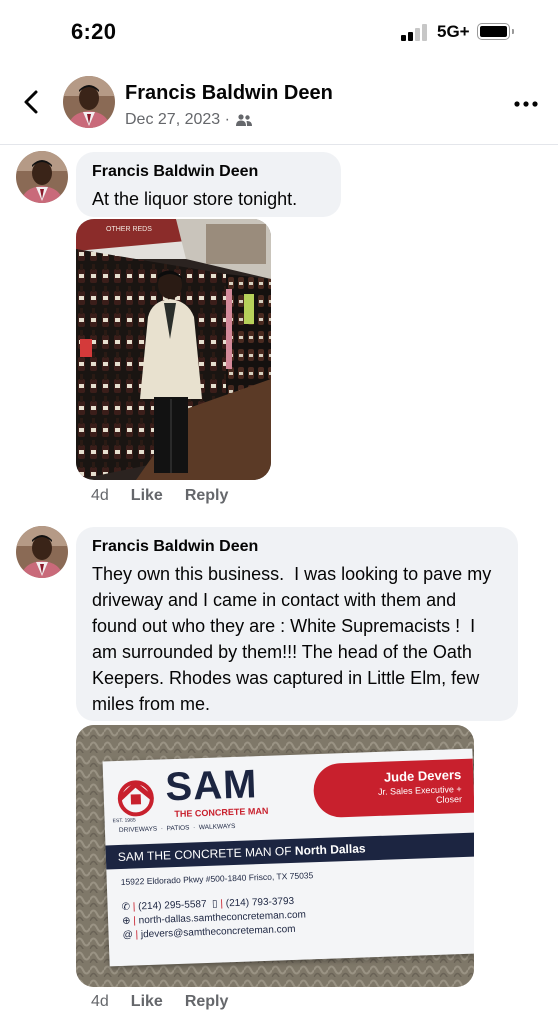  I want to click on globe-icon: ⊕, so click(126, 921).